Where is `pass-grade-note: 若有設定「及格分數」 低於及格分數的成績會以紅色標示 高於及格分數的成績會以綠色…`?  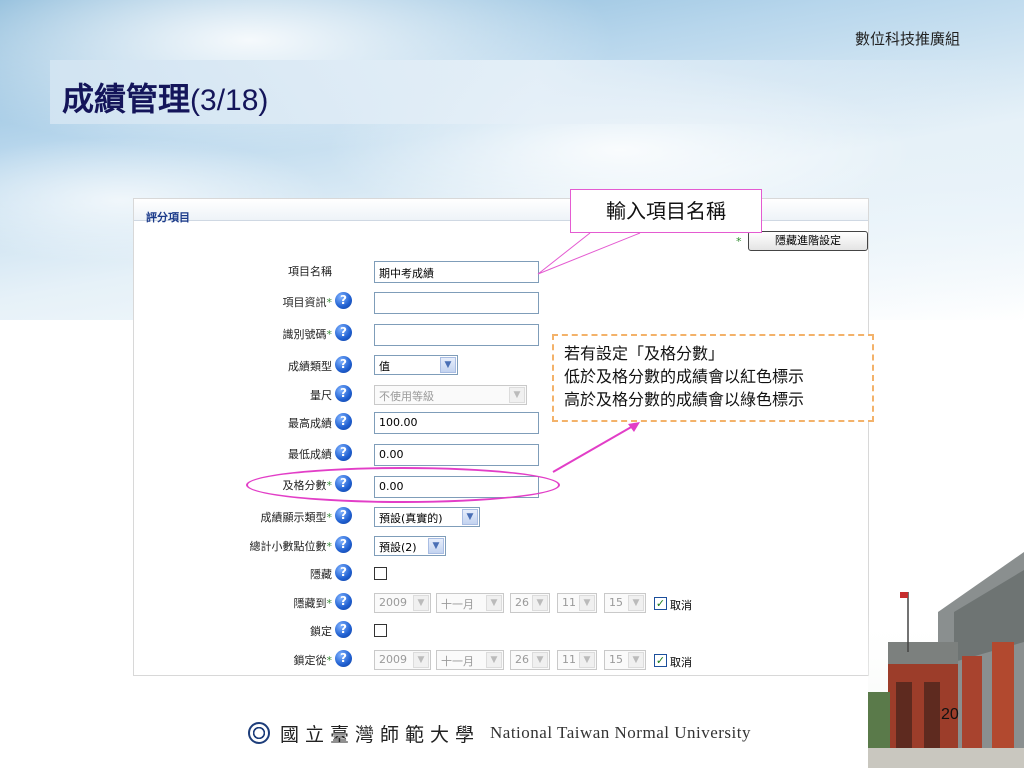 pass-grade-note: 若有設定「及格分數」 低於及格分數的成績會以紅色標示 高於及格分數的成績會以綠色… is located at coordinates (713, 378).